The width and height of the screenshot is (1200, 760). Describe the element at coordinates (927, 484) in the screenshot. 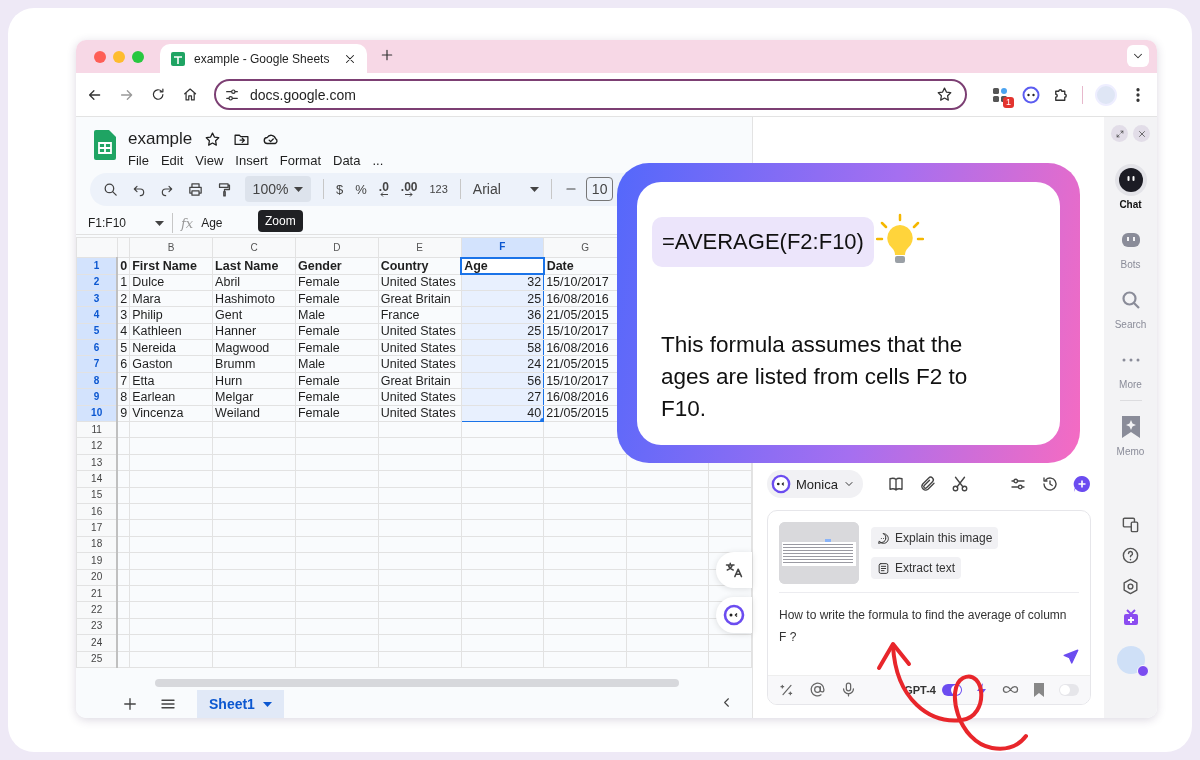

I see `paperclip-icon` at that location.